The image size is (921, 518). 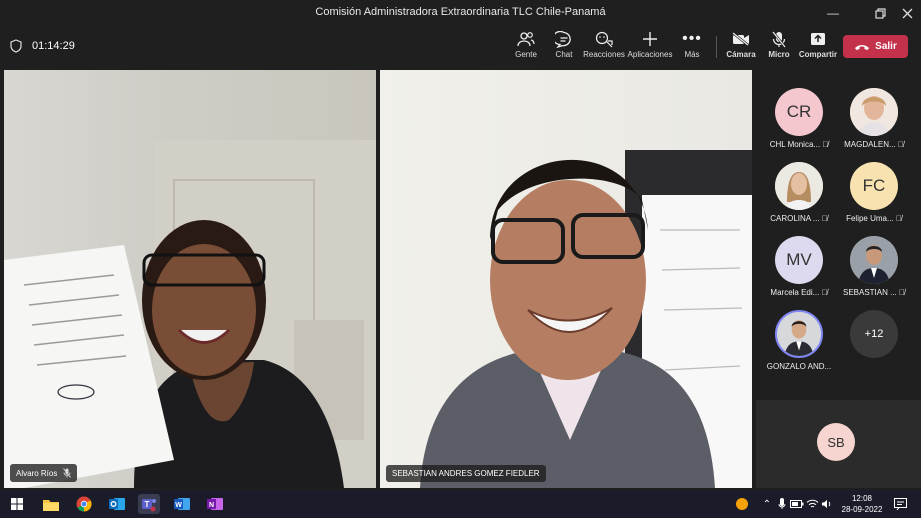 I want to click on participant-tile: FC Felipe Uma... 🎙̸, so click(x=874, y=194).